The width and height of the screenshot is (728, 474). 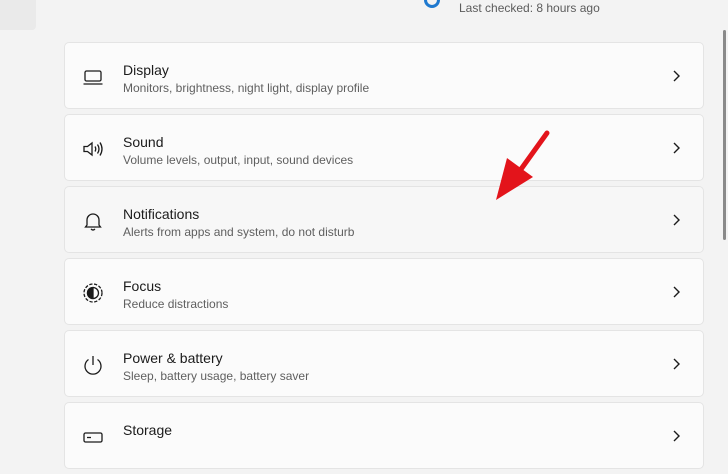 What do you see at coordinates (143, 142) in the screenshot?
I see `settings-item-title: Sound` at bounding box center [143, 142].